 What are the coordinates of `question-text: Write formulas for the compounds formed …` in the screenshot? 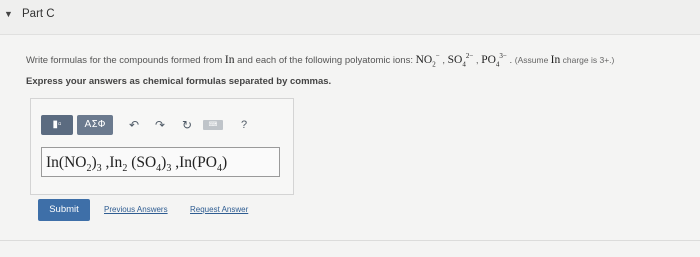 It's located at (320, 60).